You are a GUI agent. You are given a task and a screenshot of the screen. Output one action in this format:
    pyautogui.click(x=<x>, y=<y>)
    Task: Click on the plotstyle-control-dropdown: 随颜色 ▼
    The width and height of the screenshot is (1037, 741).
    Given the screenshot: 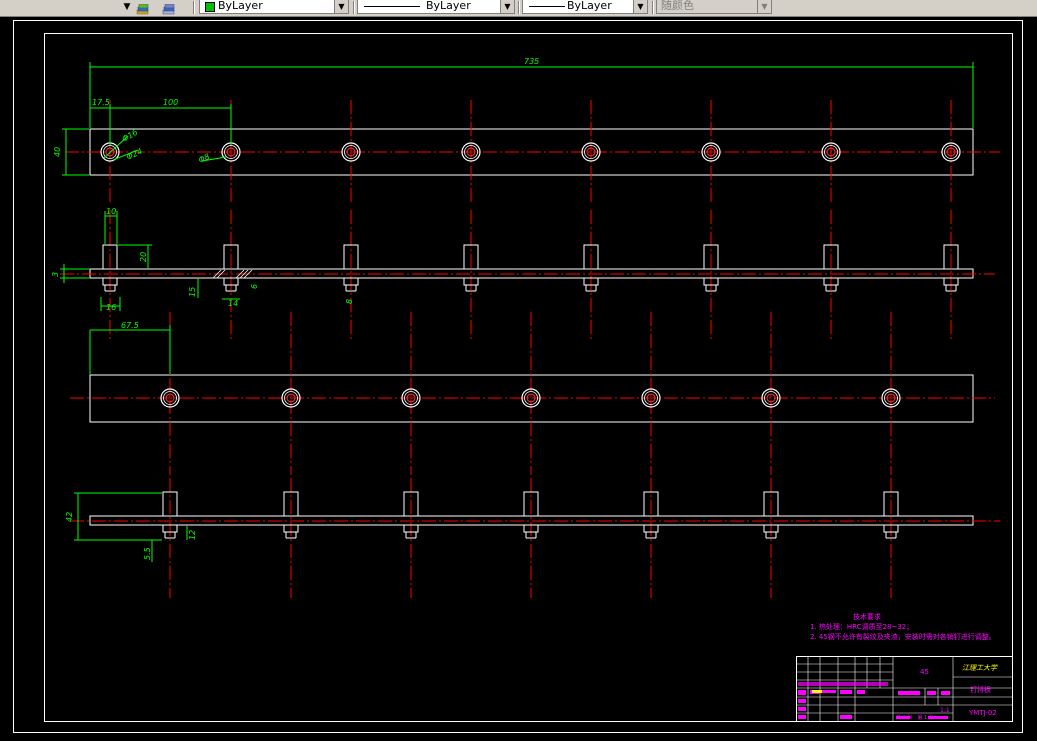 What is the action you would take?
    pyautogui.click(x=714, y=7)
    